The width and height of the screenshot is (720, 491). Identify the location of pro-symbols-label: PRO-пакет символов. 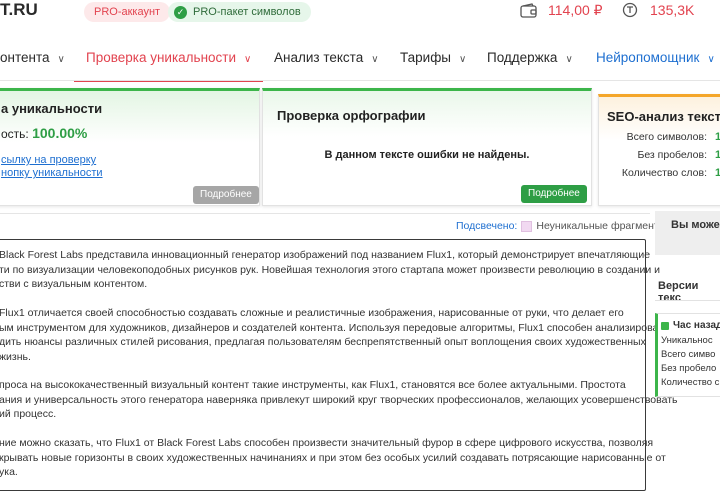
(247, 12).